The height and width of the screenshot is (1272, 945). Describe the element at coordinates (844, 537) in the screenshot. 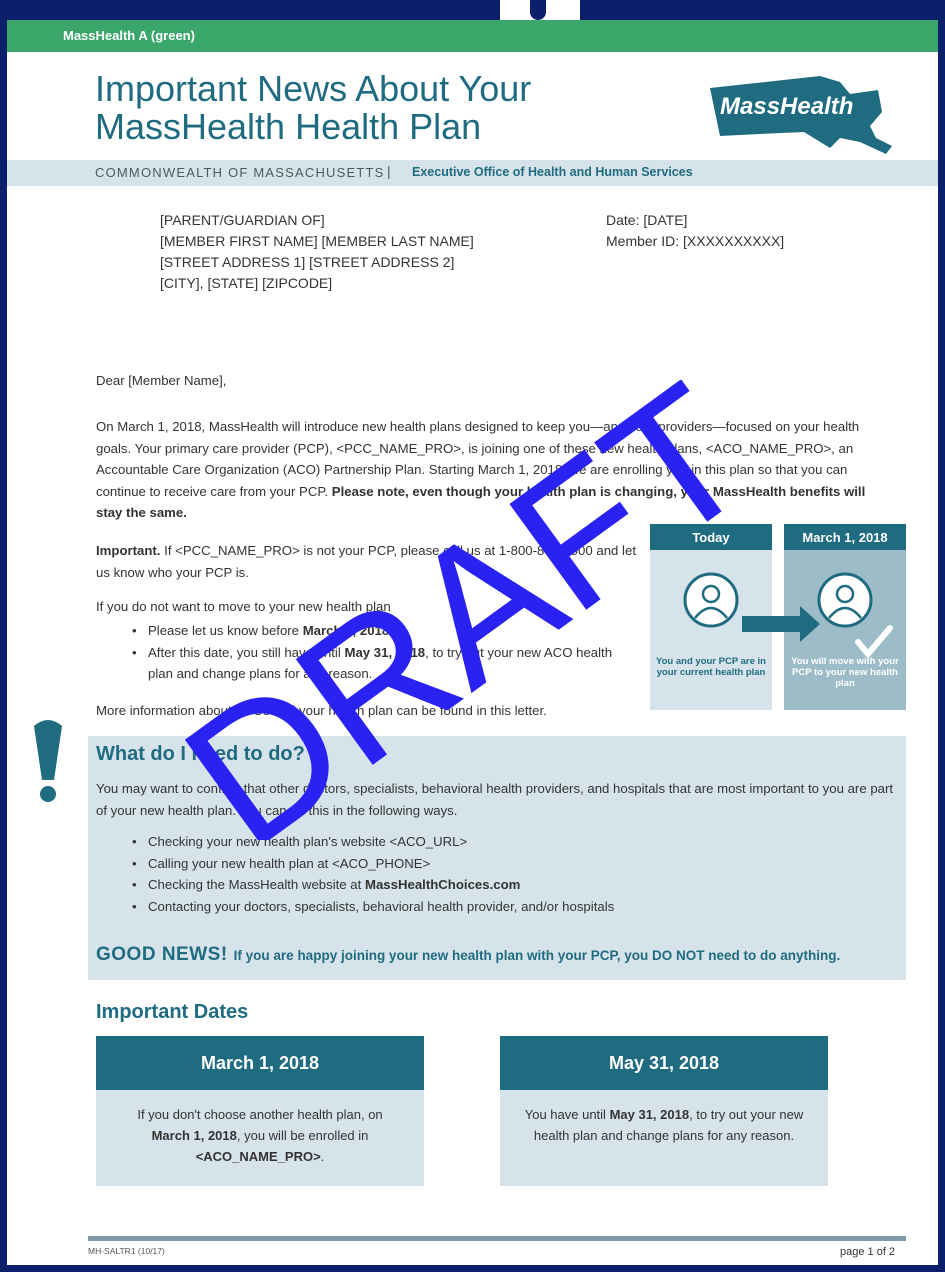

I see `march-label: March 1, 2018` at that location.